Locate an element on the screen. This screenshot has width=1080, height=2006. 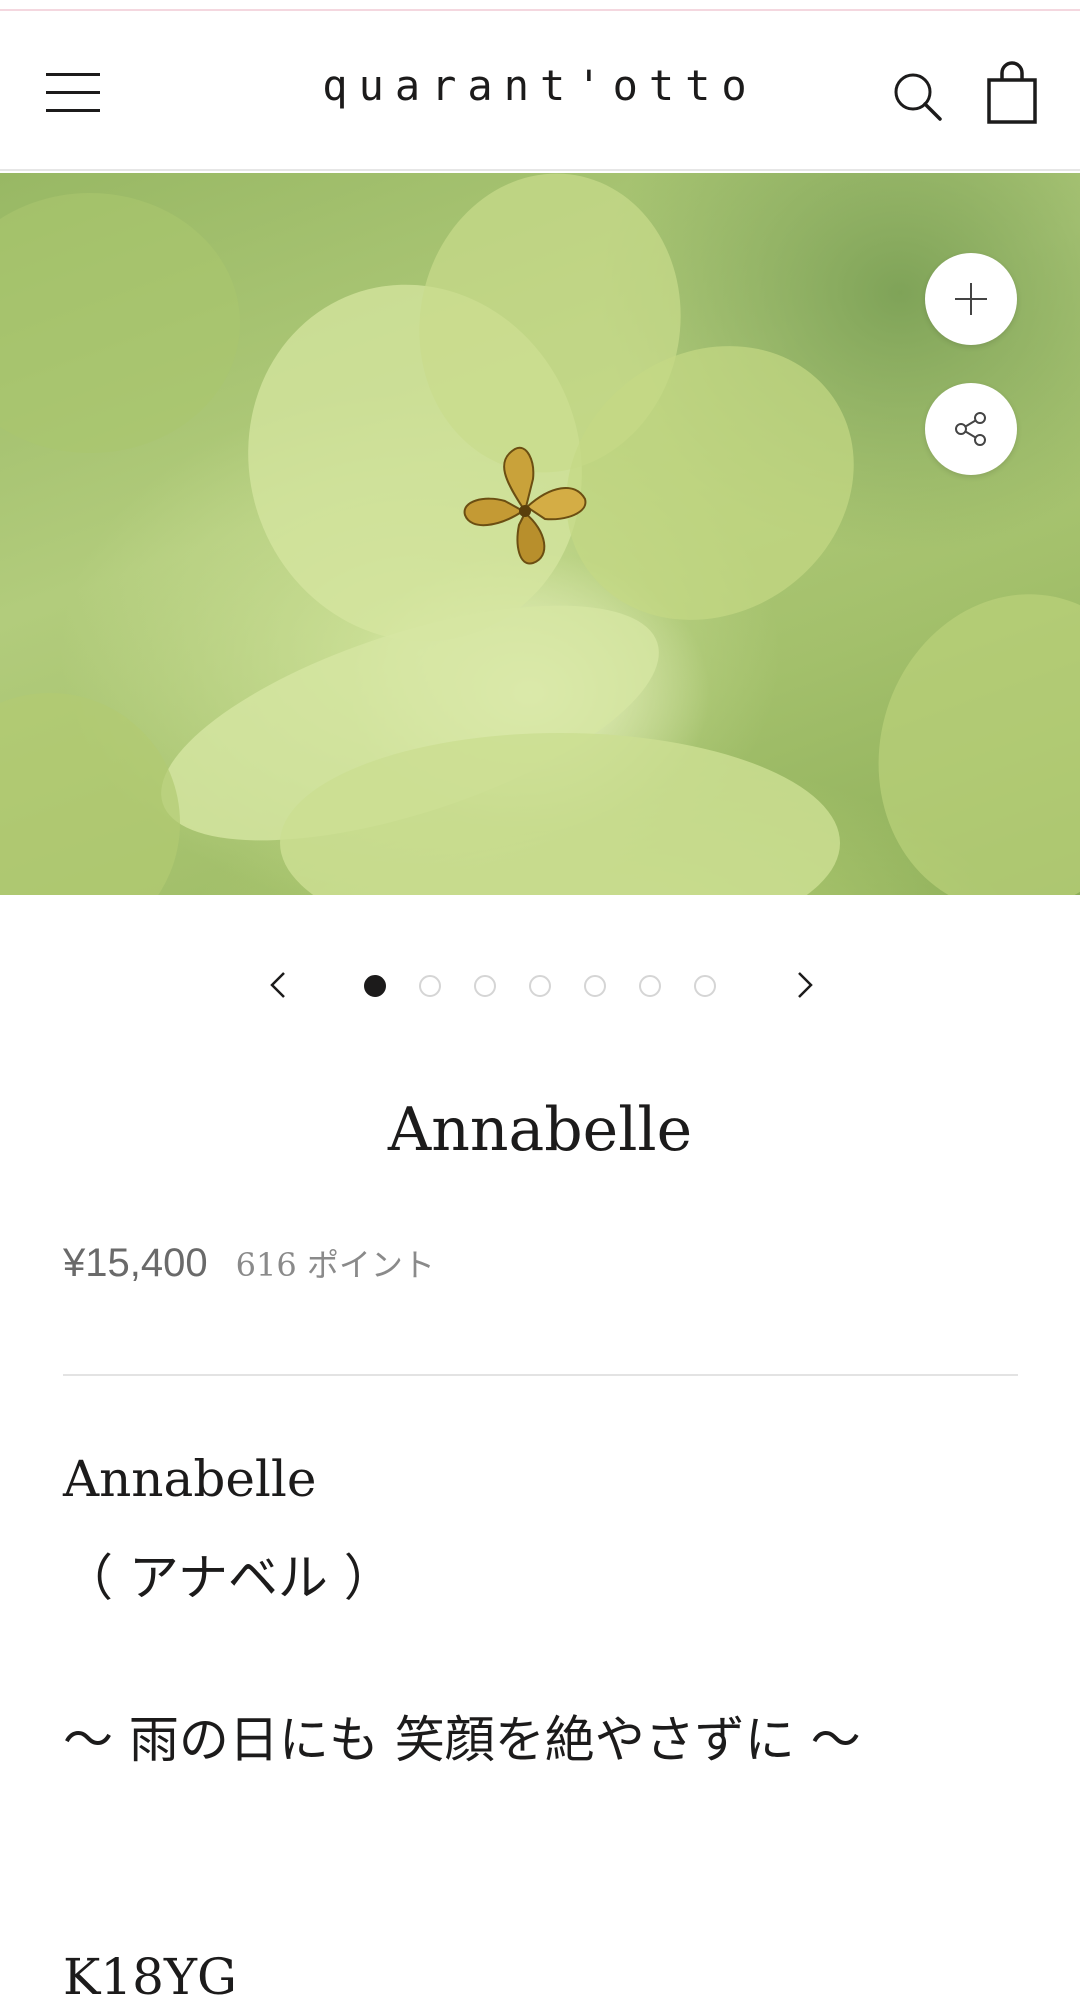
previous-slide-button is located at coordinates (278, 985).